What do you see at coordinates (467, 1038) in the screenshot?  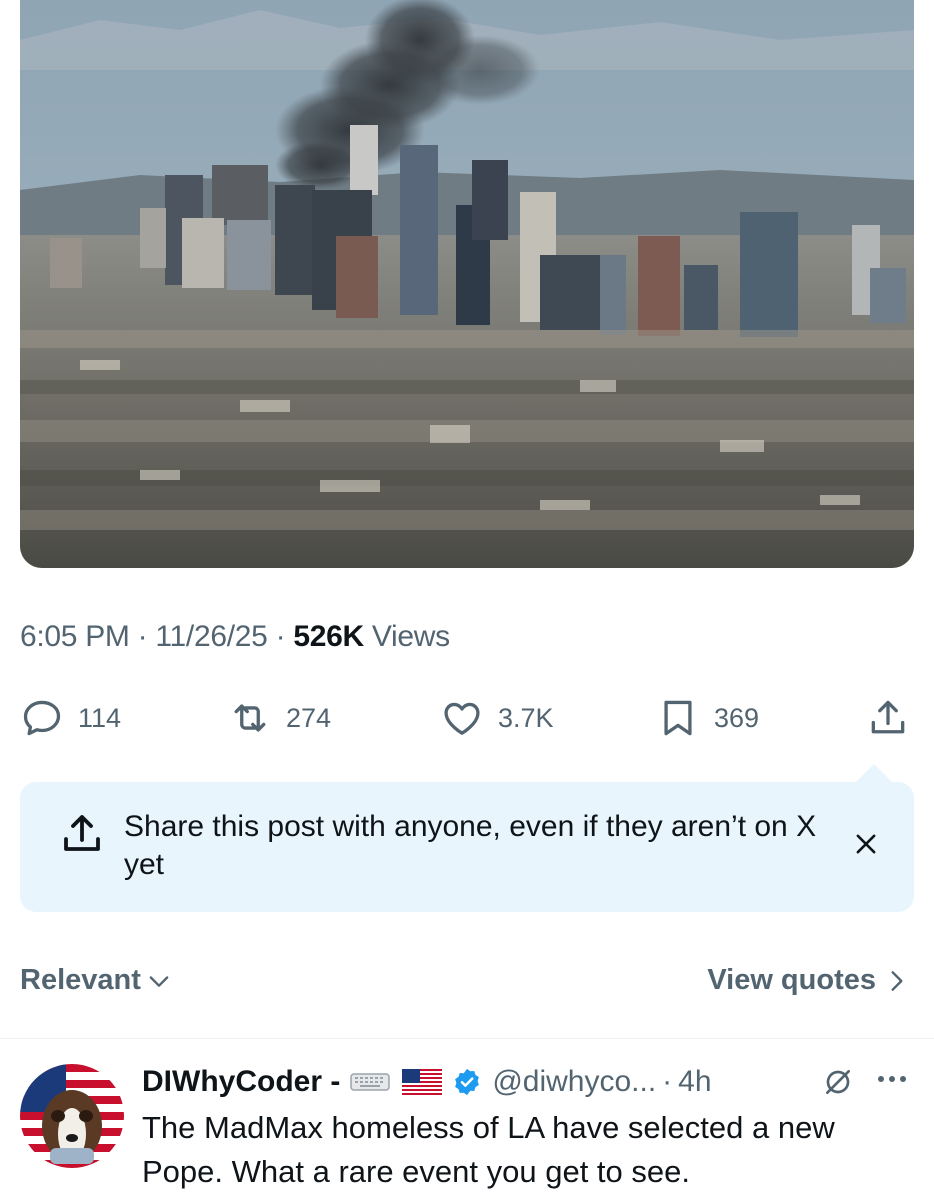 I see `divider` at bounding box center [467, 1038].